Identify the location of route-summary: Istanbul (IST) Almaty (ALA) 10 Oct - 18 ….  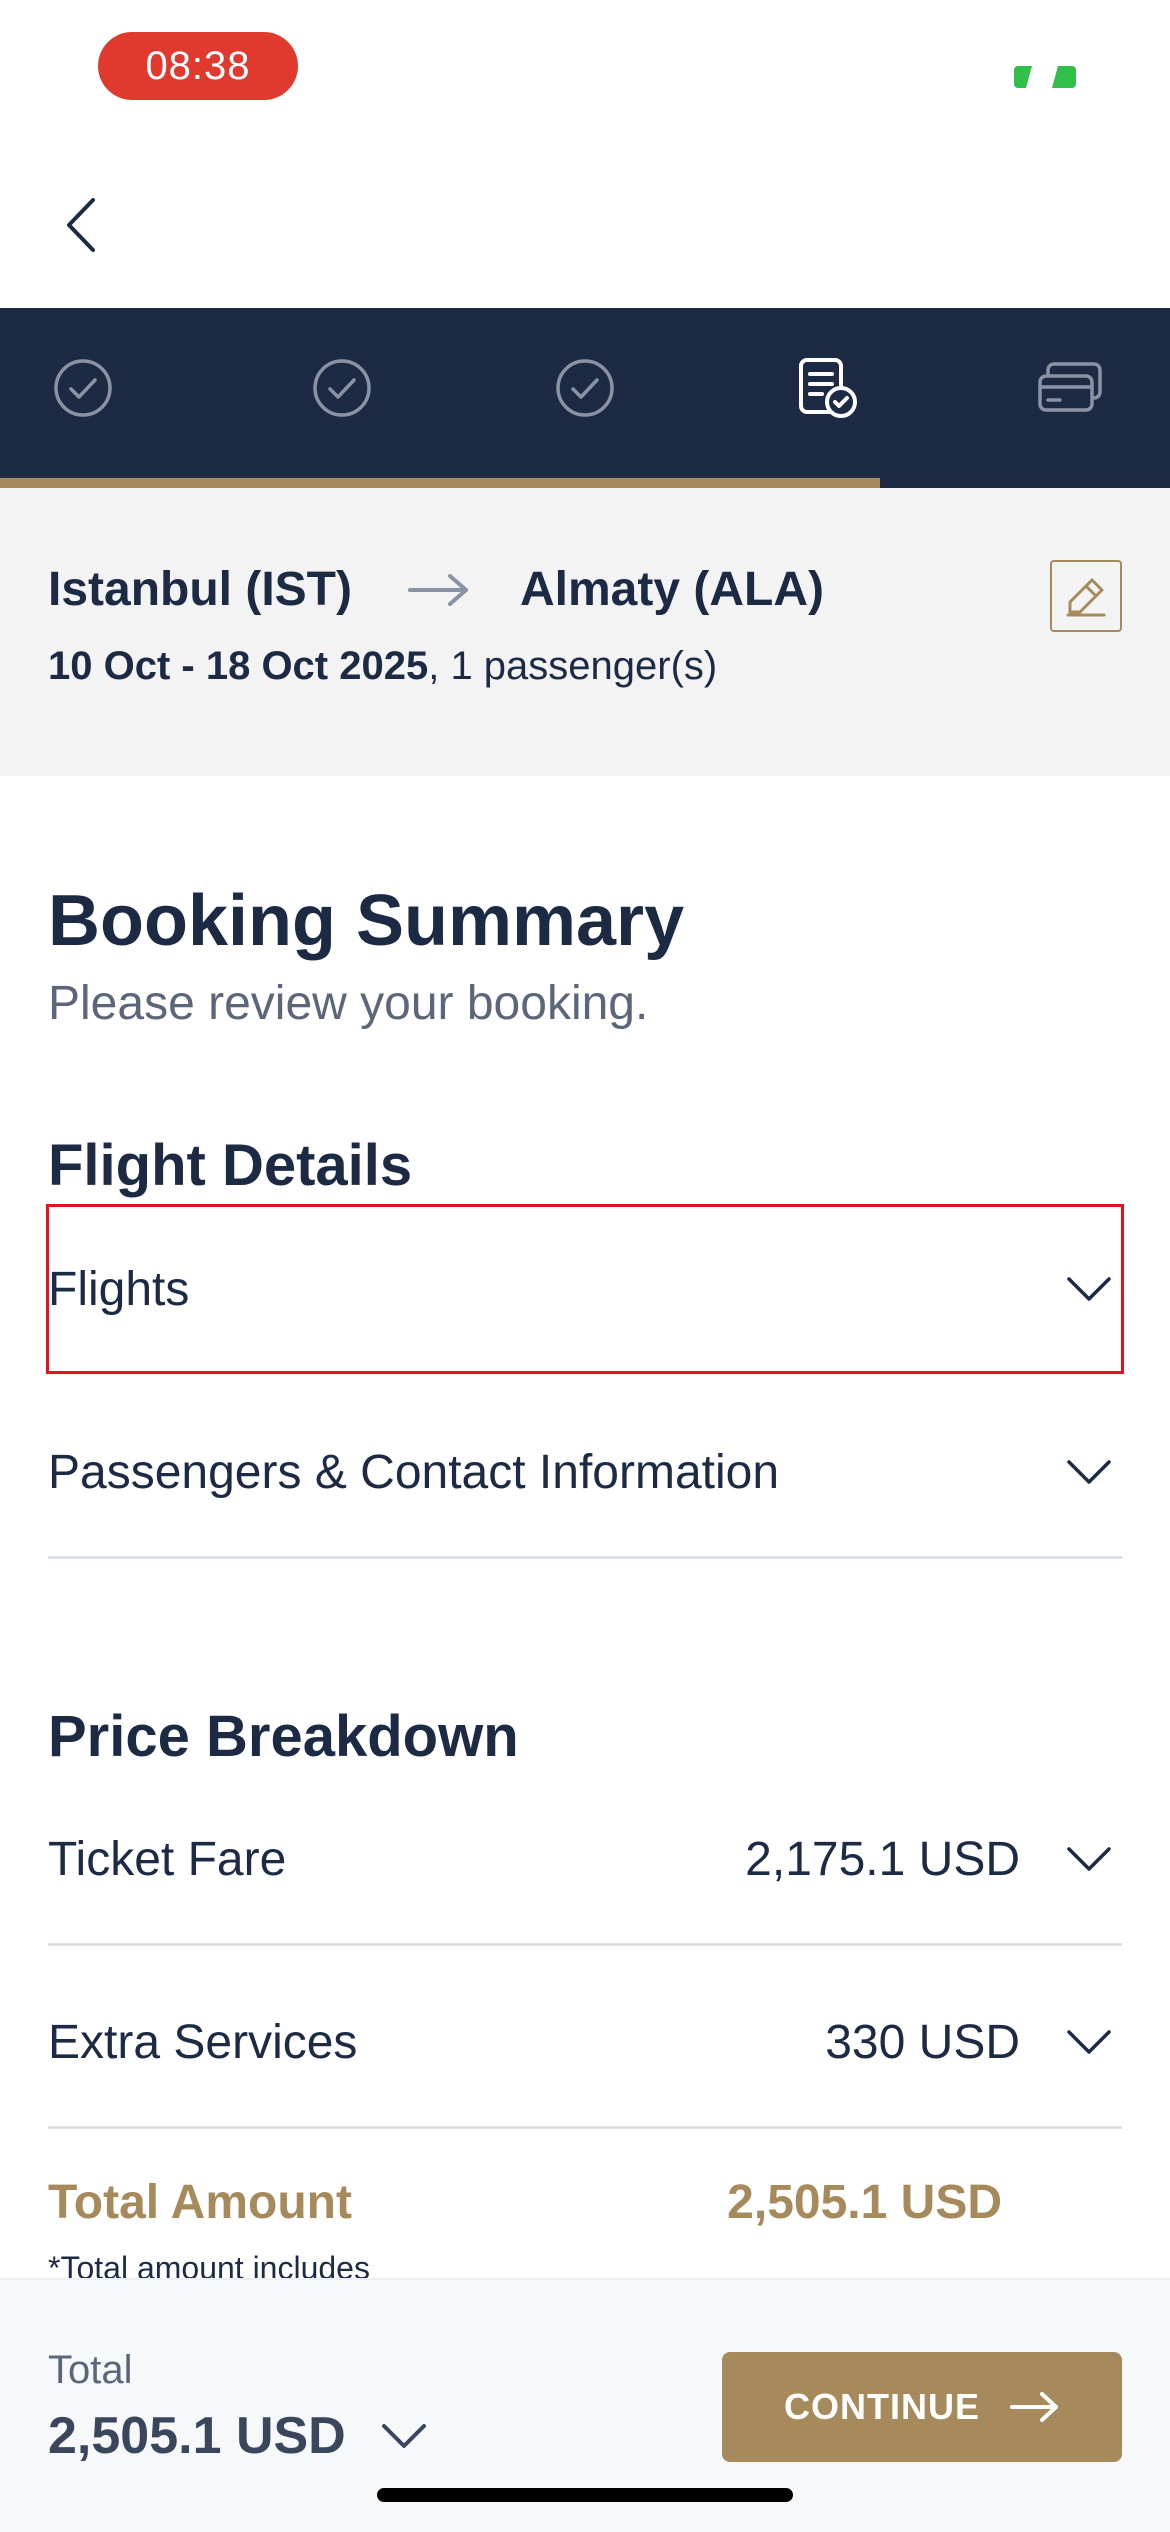
(585, 632).